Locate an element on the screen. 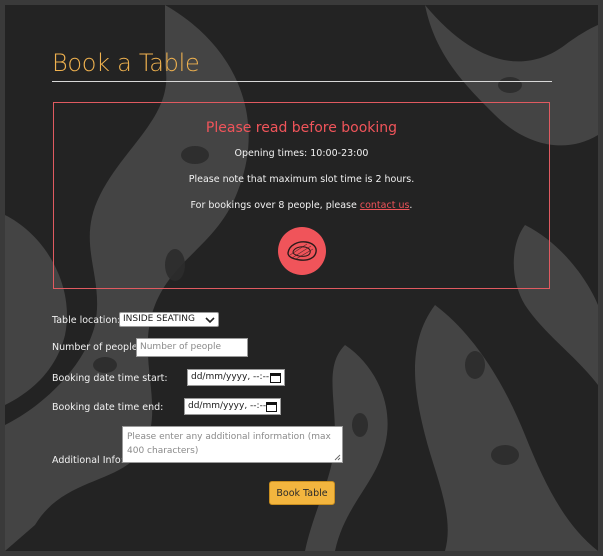 Image resolution: width=603 pixels, height=556 pixels. additional-row: Additional Info: is located at coordinates (88, 460).